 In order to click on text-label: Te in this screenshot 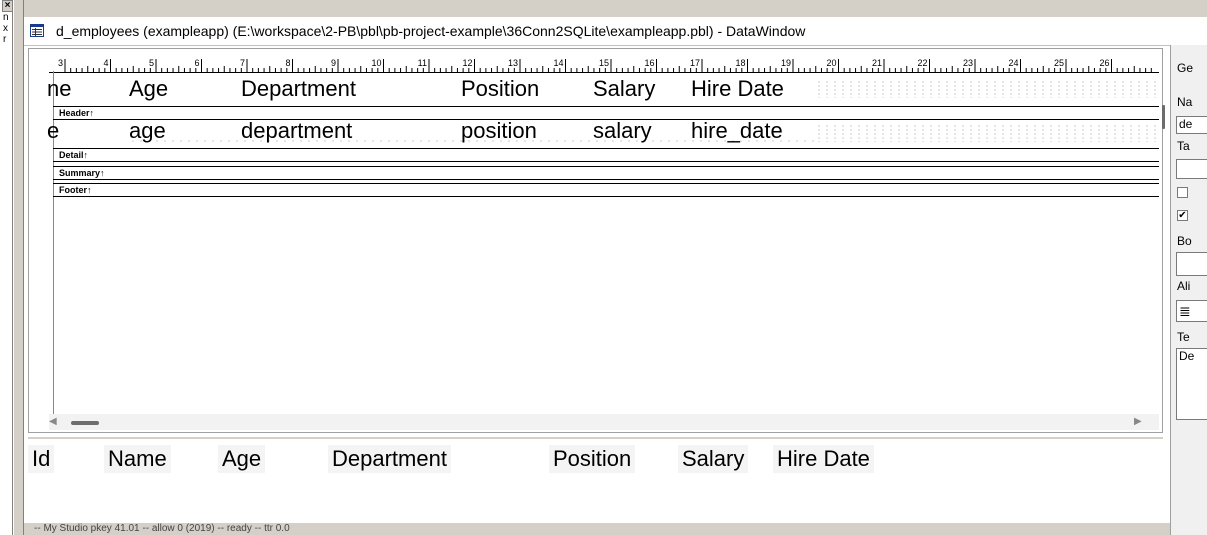, I will do `click(1183, 337)`.